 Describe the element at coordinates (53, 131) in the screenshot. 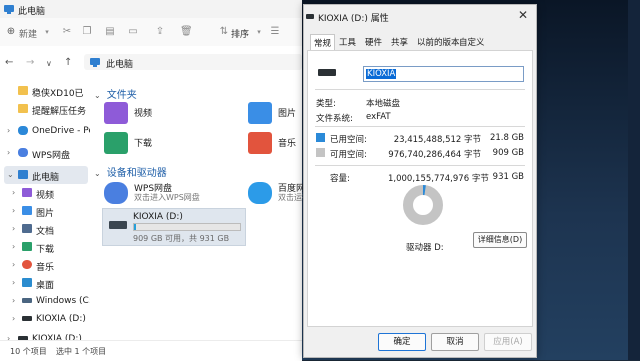

I see `sidebar-item-onedrive: › OneDrive - Pers` at that location.